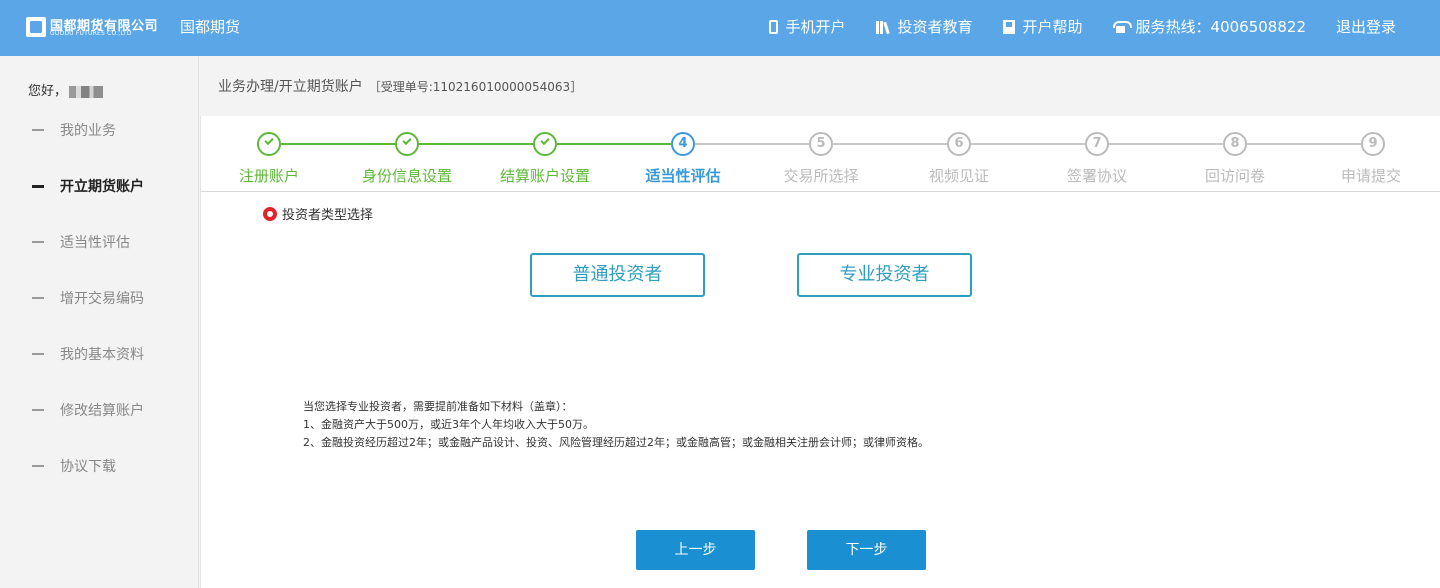 The width and height of the screenshot is (1440, 588). I want to click on step-9-number: 9, so click(1373, 144).